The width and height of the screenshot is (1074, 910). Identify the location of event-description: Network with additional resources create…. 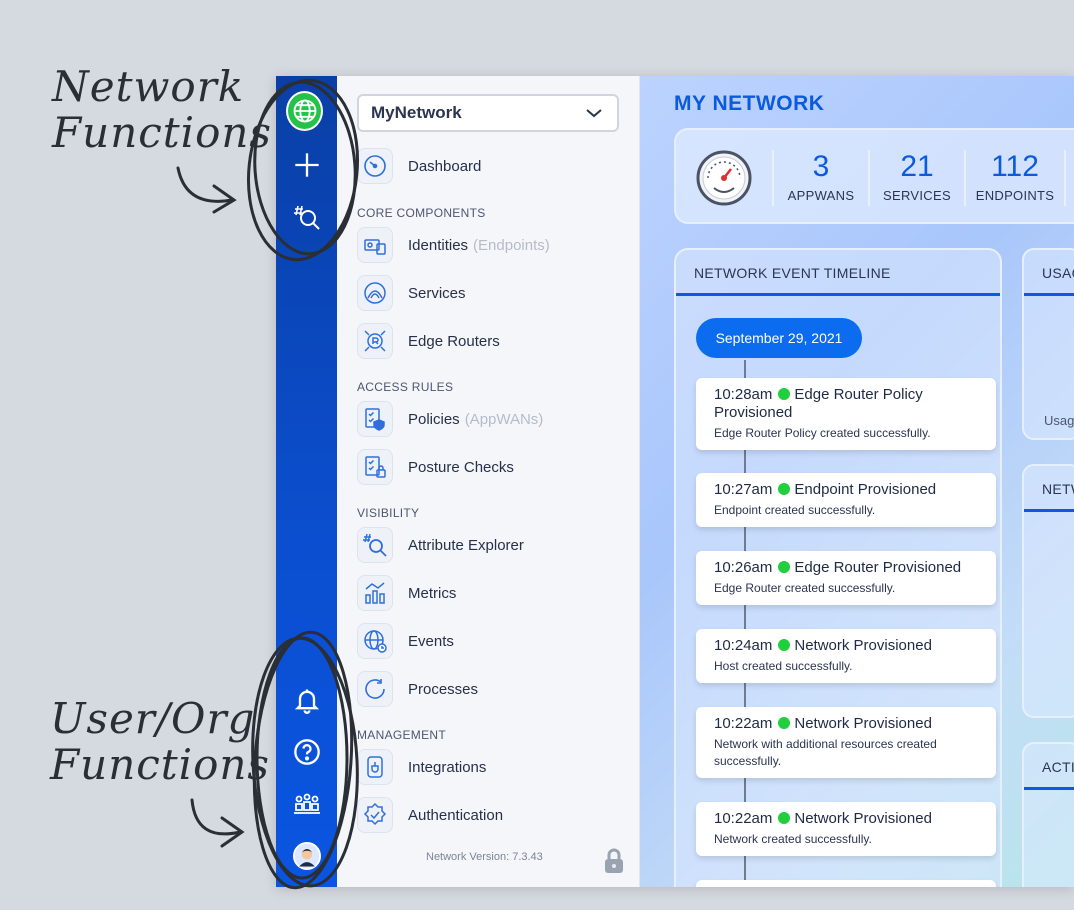
(825, 752).